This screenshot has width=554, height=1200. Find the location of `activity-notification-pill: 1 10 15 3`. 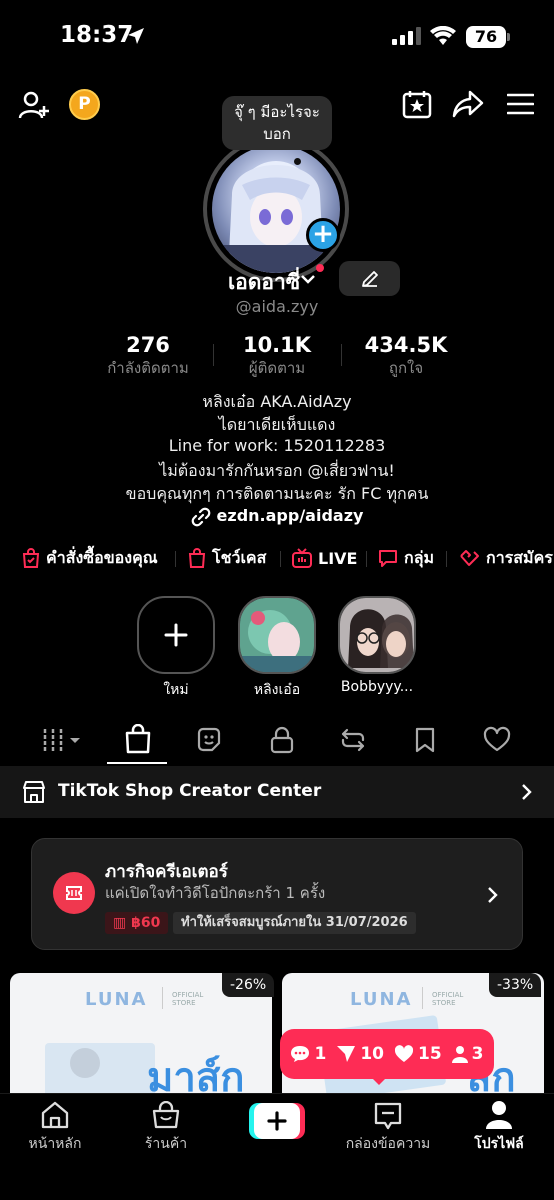

activity-notification-pill: 1 10 15 3 is located at coordinates (387, 1054).